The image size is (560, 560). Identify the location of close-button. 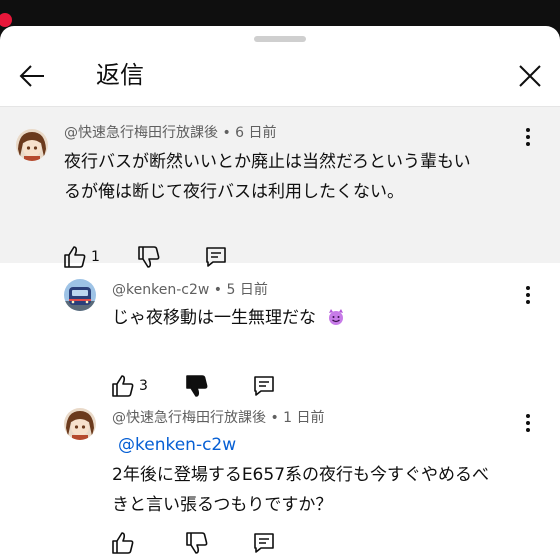
(530, 76).